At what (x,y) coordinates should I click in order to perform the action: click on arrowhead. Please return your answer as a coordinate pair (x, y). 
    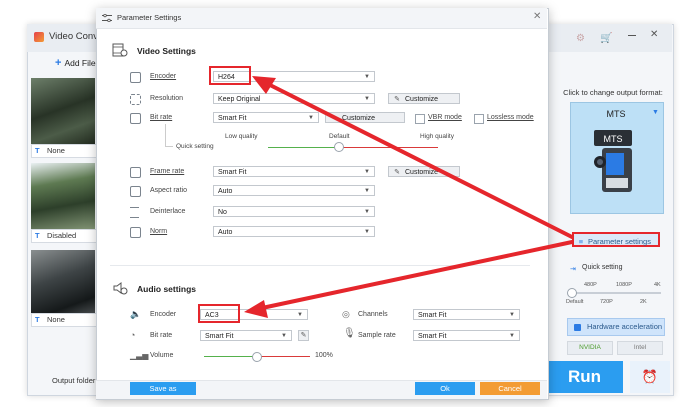
    Looking at the image, I should click on (256, 309).